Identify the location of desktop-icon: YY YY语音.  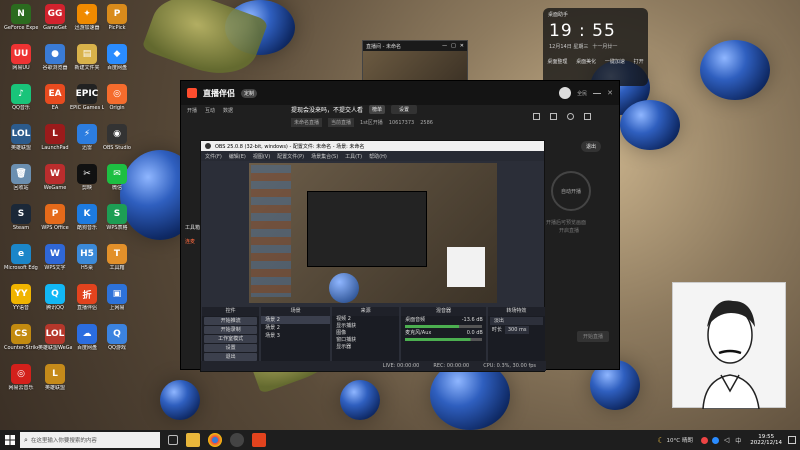
(21, 302).